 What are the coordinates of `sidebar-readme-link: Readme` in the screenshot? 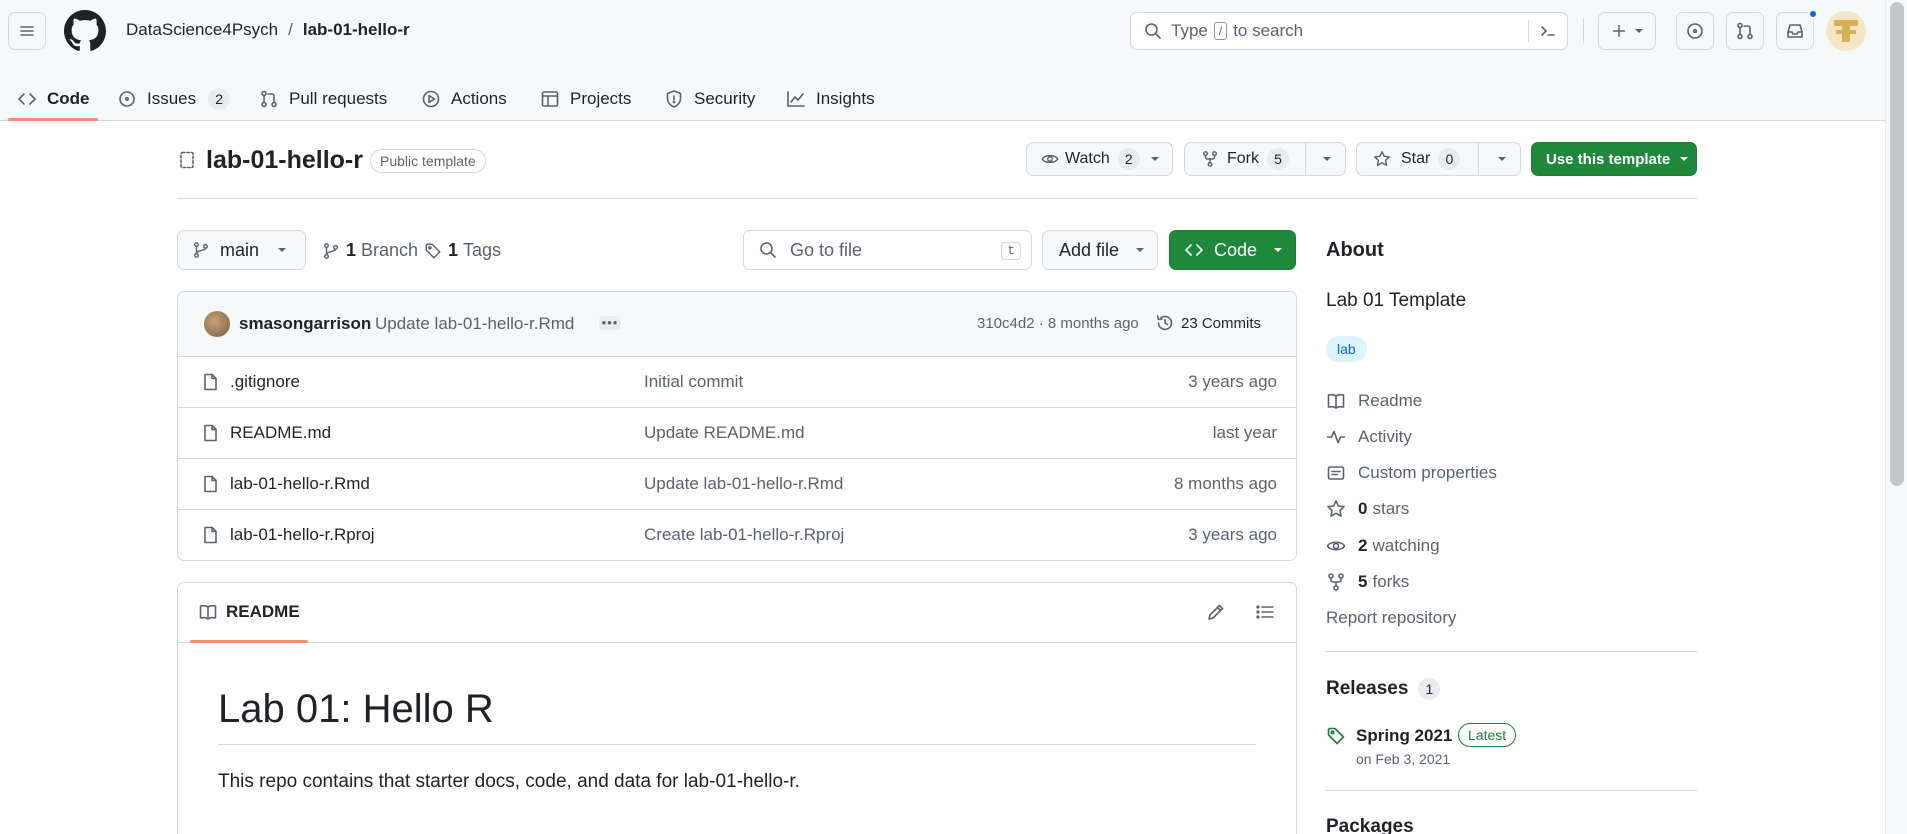 It's located at (1374, 401).